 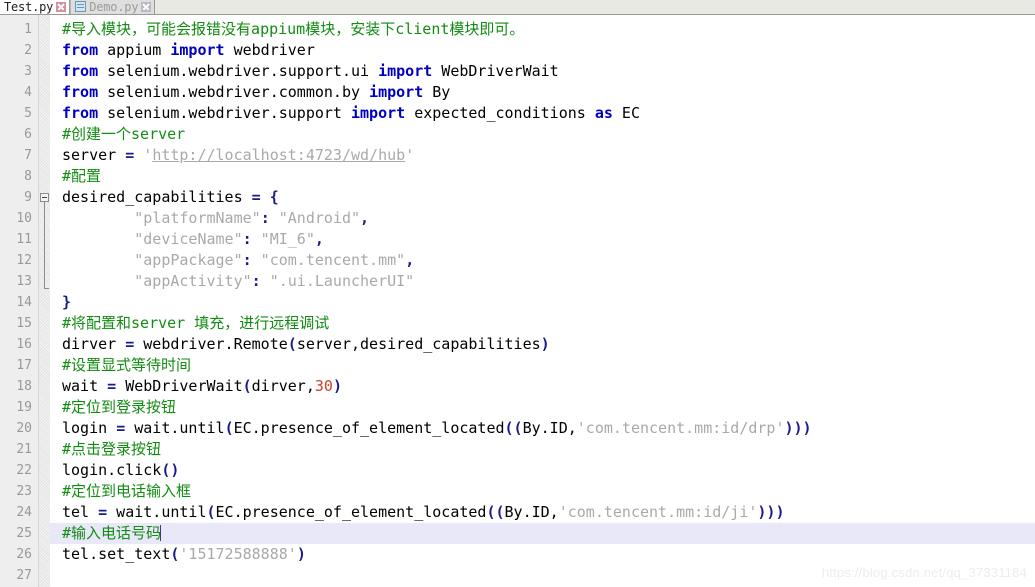 I want to click on fold-collapse-icon, so click(x=44, y=197).